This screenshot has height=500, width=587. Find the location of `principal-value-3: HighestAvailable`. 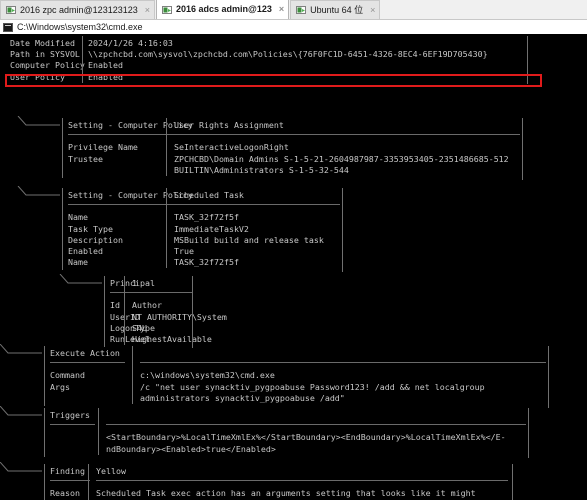

principal-value-3: HighestAvailable is located at coordinates (172, 339).